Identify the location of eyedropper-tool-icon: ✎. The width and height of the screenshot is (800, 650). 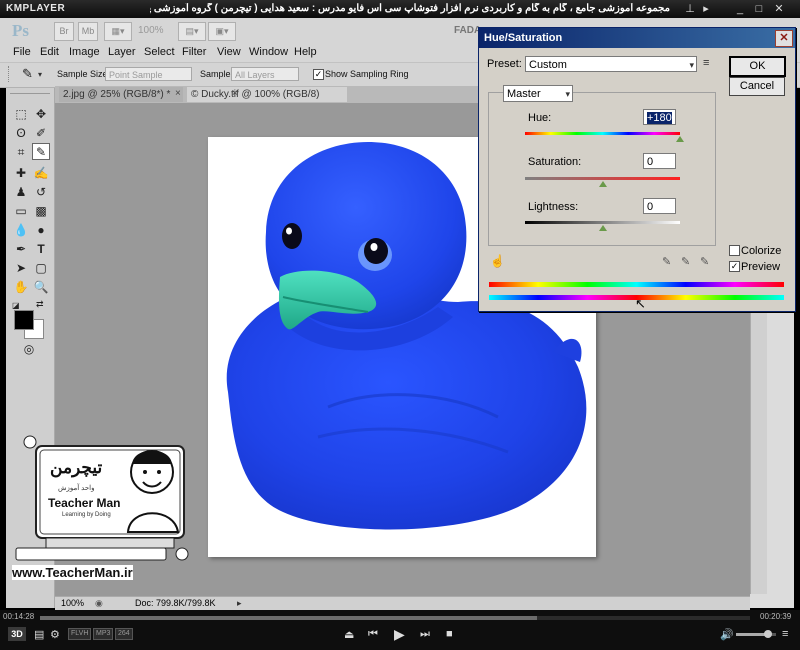
(41, 151).